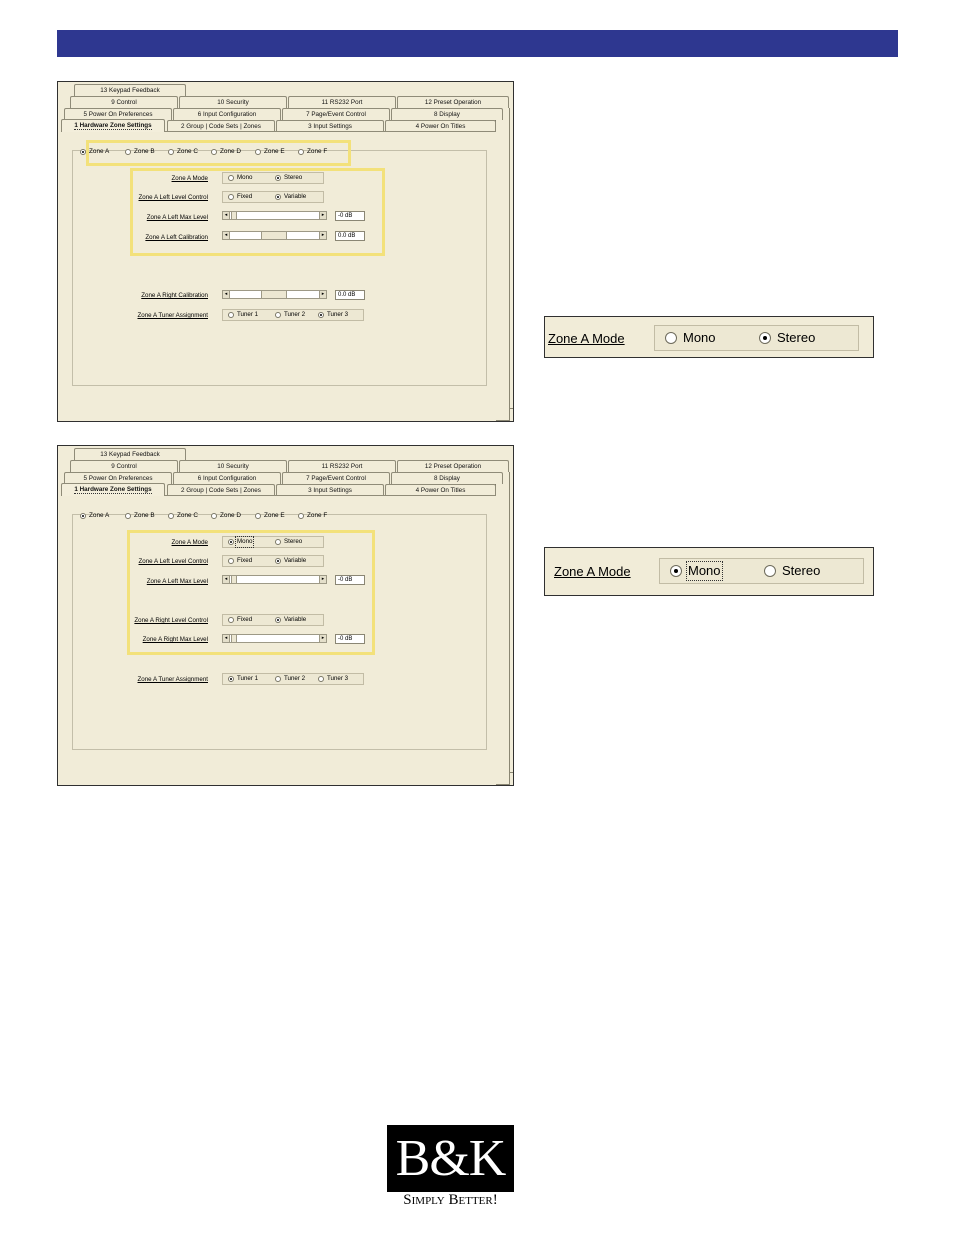 The width and height of the screenshot is (954, 1235). I want to click on zone-b-radio: Zone B, so click(140, 516).